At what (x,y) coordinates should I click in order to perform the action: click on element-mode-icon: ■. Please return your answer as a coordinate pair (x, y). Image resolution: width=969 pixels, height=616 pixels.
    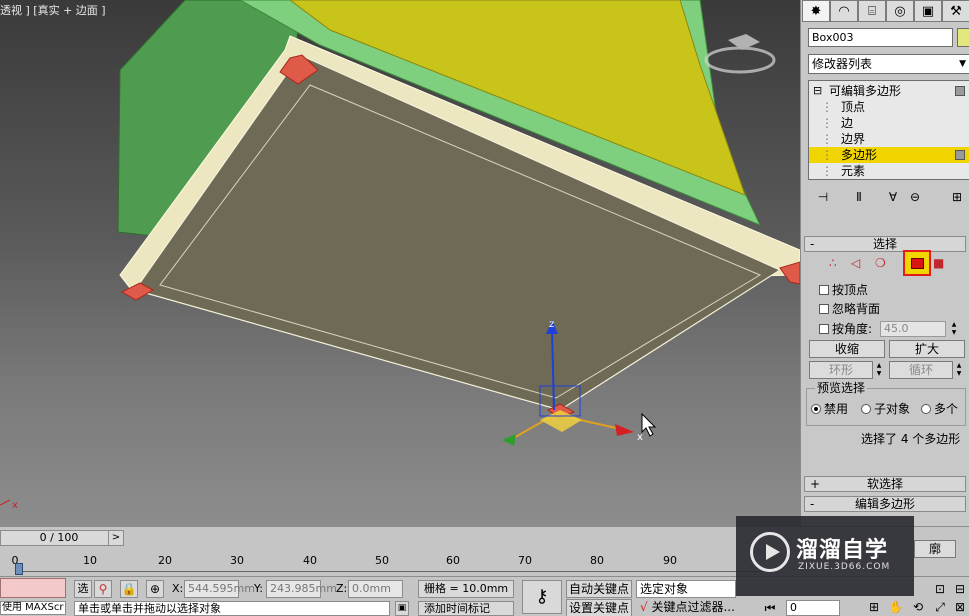
    Looking at the image, I should click on (938, 263).